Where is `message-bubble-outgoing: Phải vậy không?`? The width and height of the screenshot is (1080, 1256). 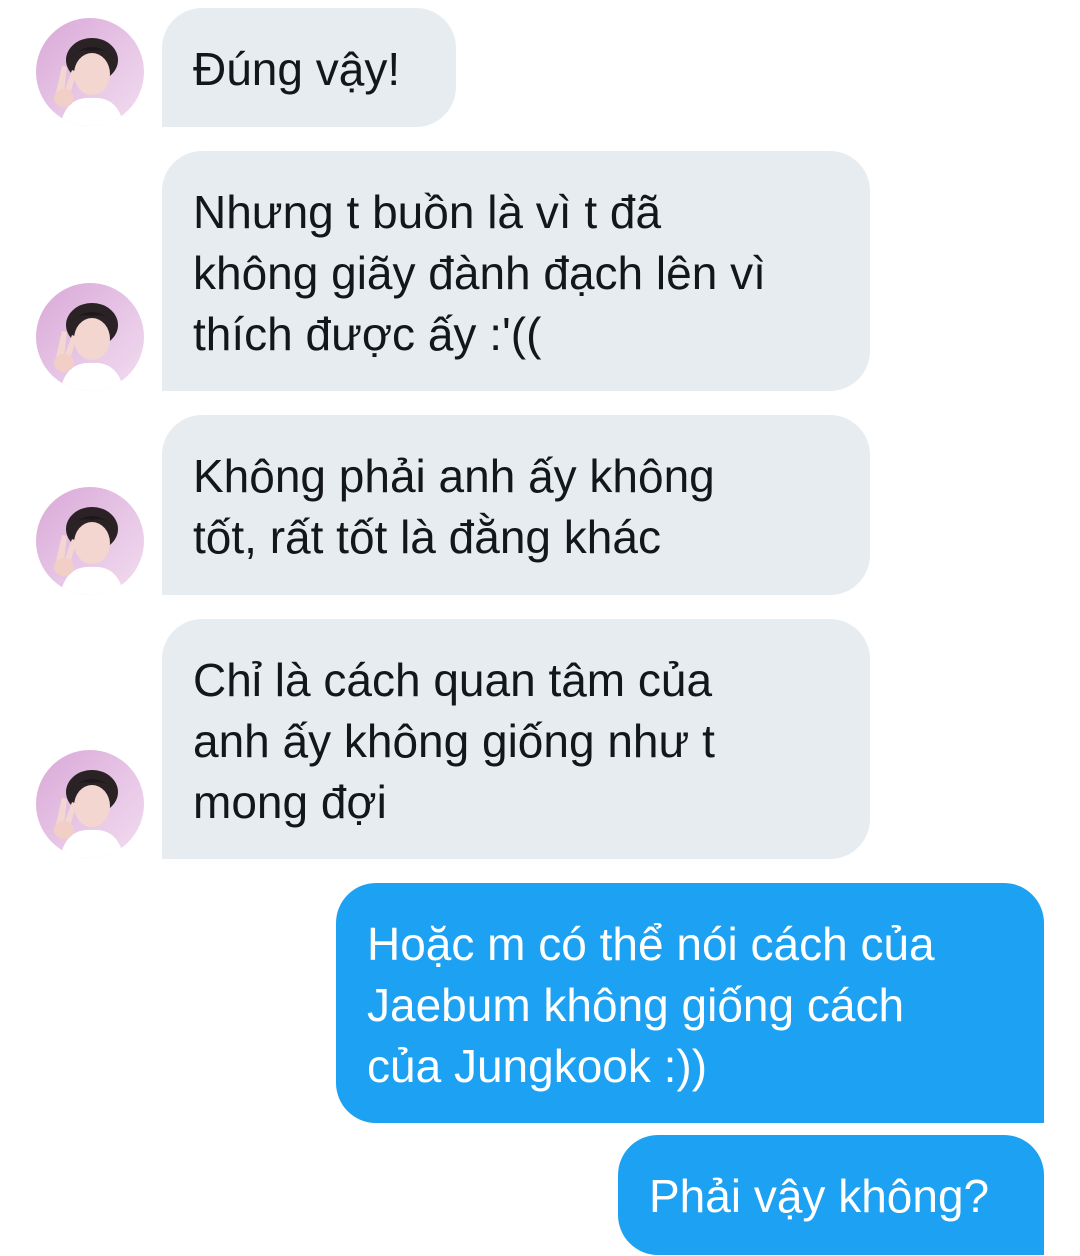
message-bubble-outgoing: Phải vậy không? is located at coordinates (831, 1195).